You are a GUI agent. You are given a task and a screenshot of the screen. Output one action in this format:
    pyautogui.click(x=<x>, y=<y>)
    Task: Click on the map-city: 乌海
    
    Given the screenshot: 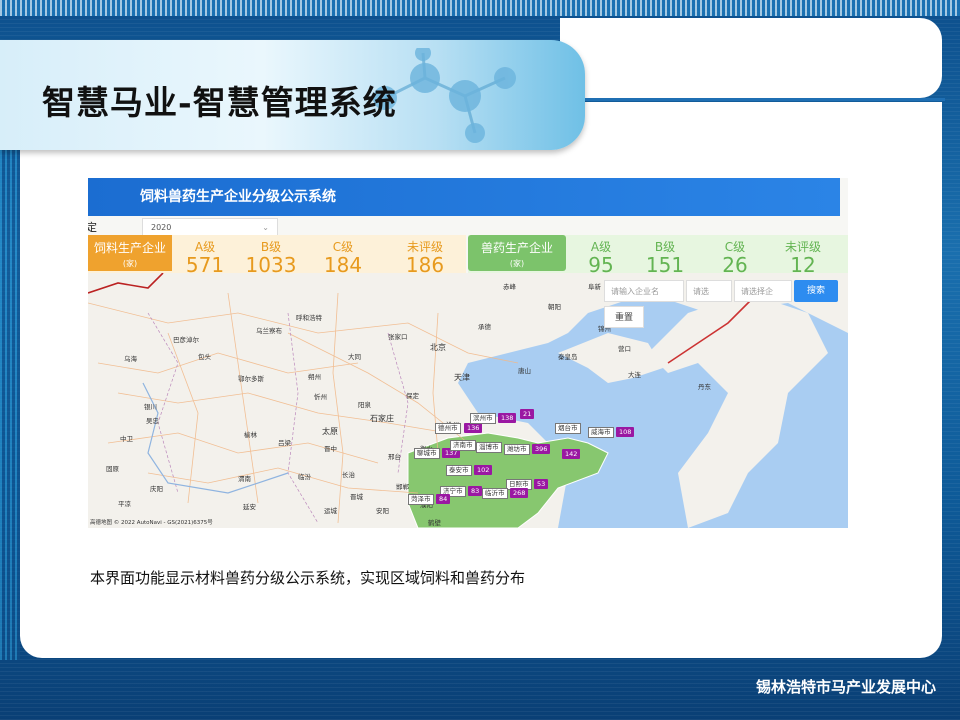 What is the action you would take?
    pyautogui.click(x=130, y=359)
    